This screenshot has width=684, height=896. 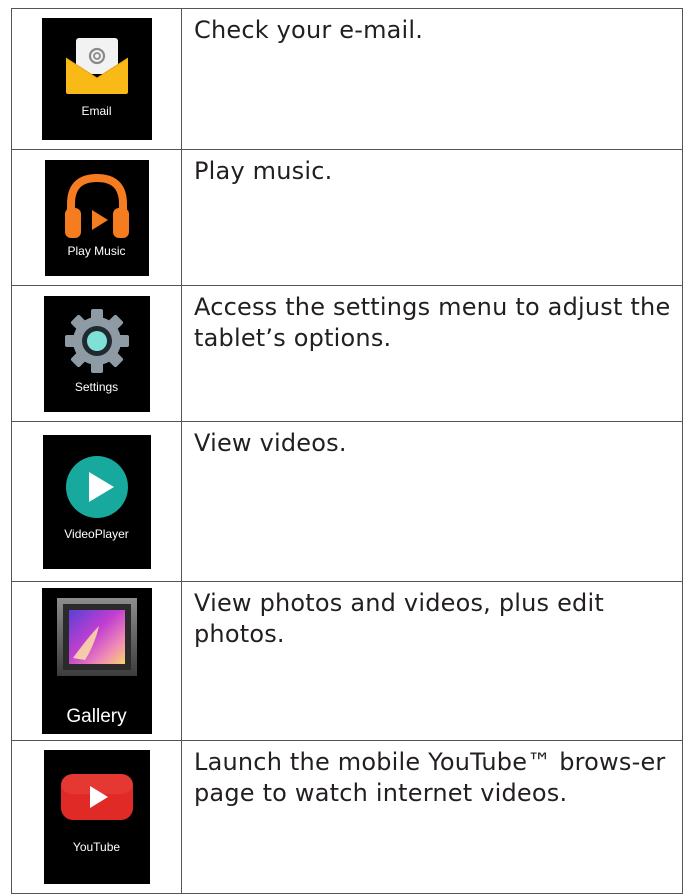 I want to click on gallery-app-tile: Gallery, so click(x=96, y=661).